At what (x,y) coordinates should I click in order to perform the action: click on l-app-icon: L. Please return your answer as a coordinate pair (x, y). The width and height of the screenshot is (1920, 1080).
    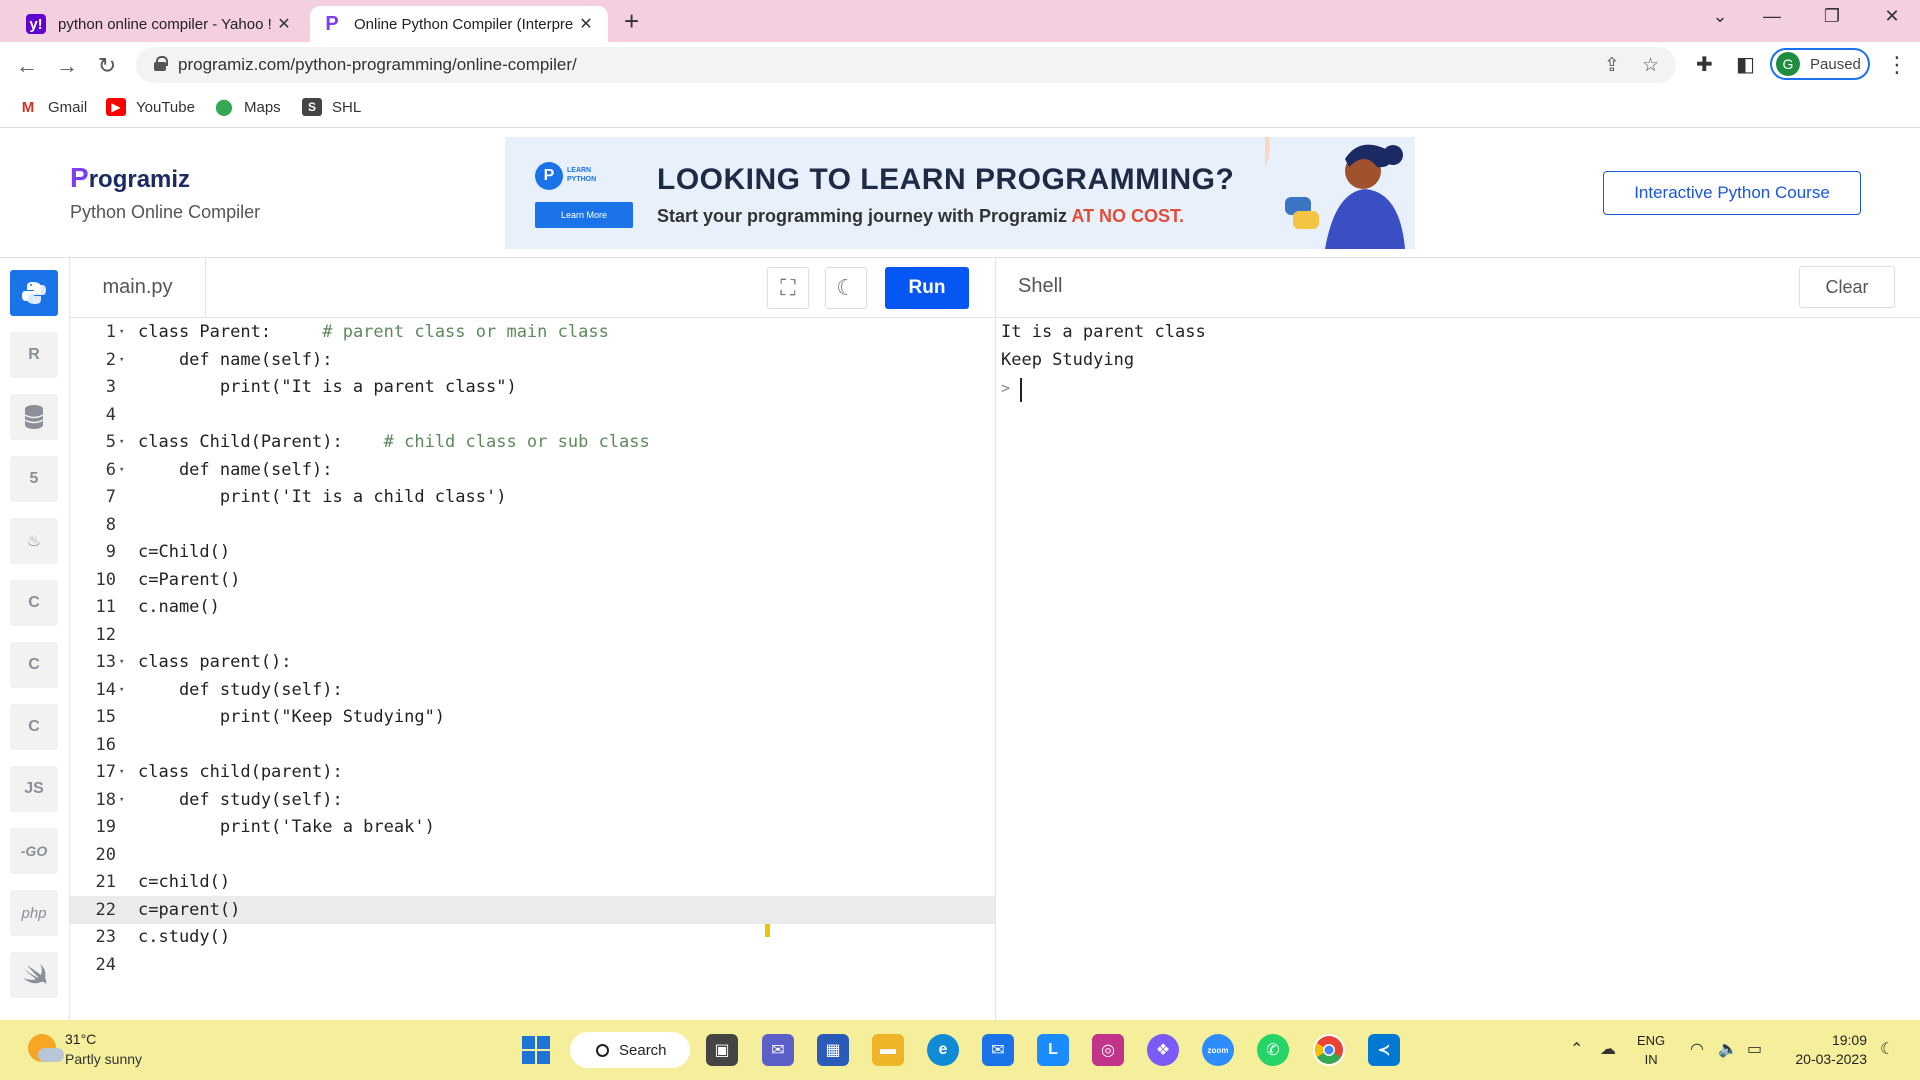
    Looking at the image, I should click on (1053, 1050).